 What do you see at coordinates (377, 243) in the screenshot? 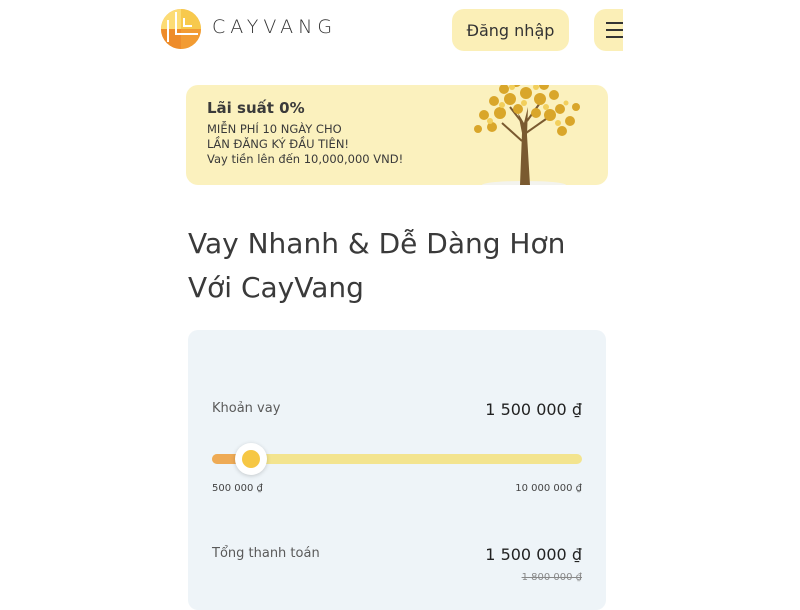
I see `page-title-line-1: Vay Nhanh & Dễ Dàng Hơn` at bounding box center [377, 243].